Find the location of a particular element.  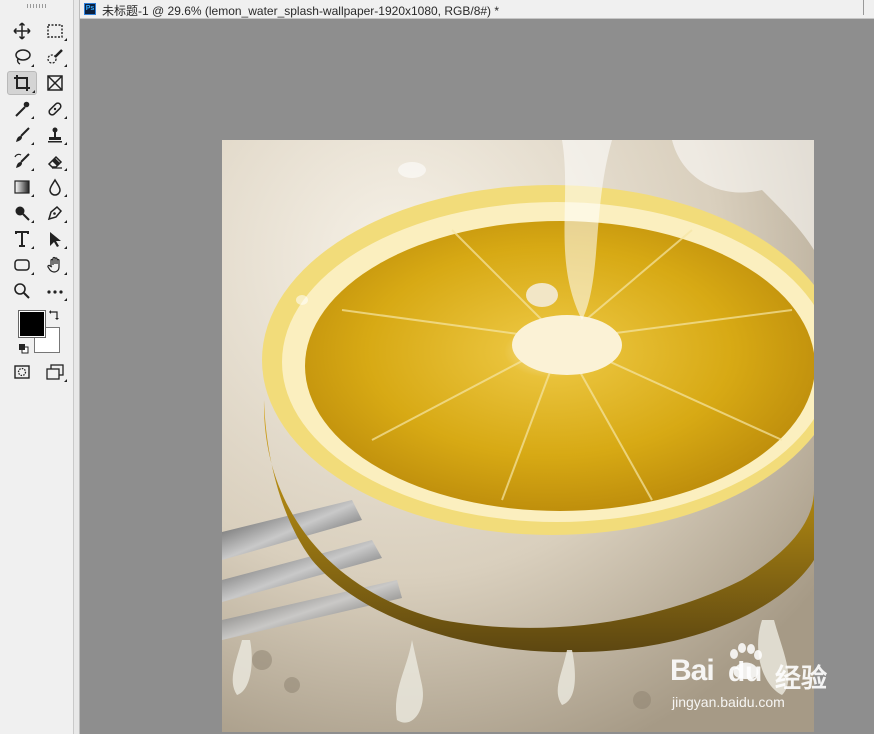

crop-tool is located at coordinates (22, 83).